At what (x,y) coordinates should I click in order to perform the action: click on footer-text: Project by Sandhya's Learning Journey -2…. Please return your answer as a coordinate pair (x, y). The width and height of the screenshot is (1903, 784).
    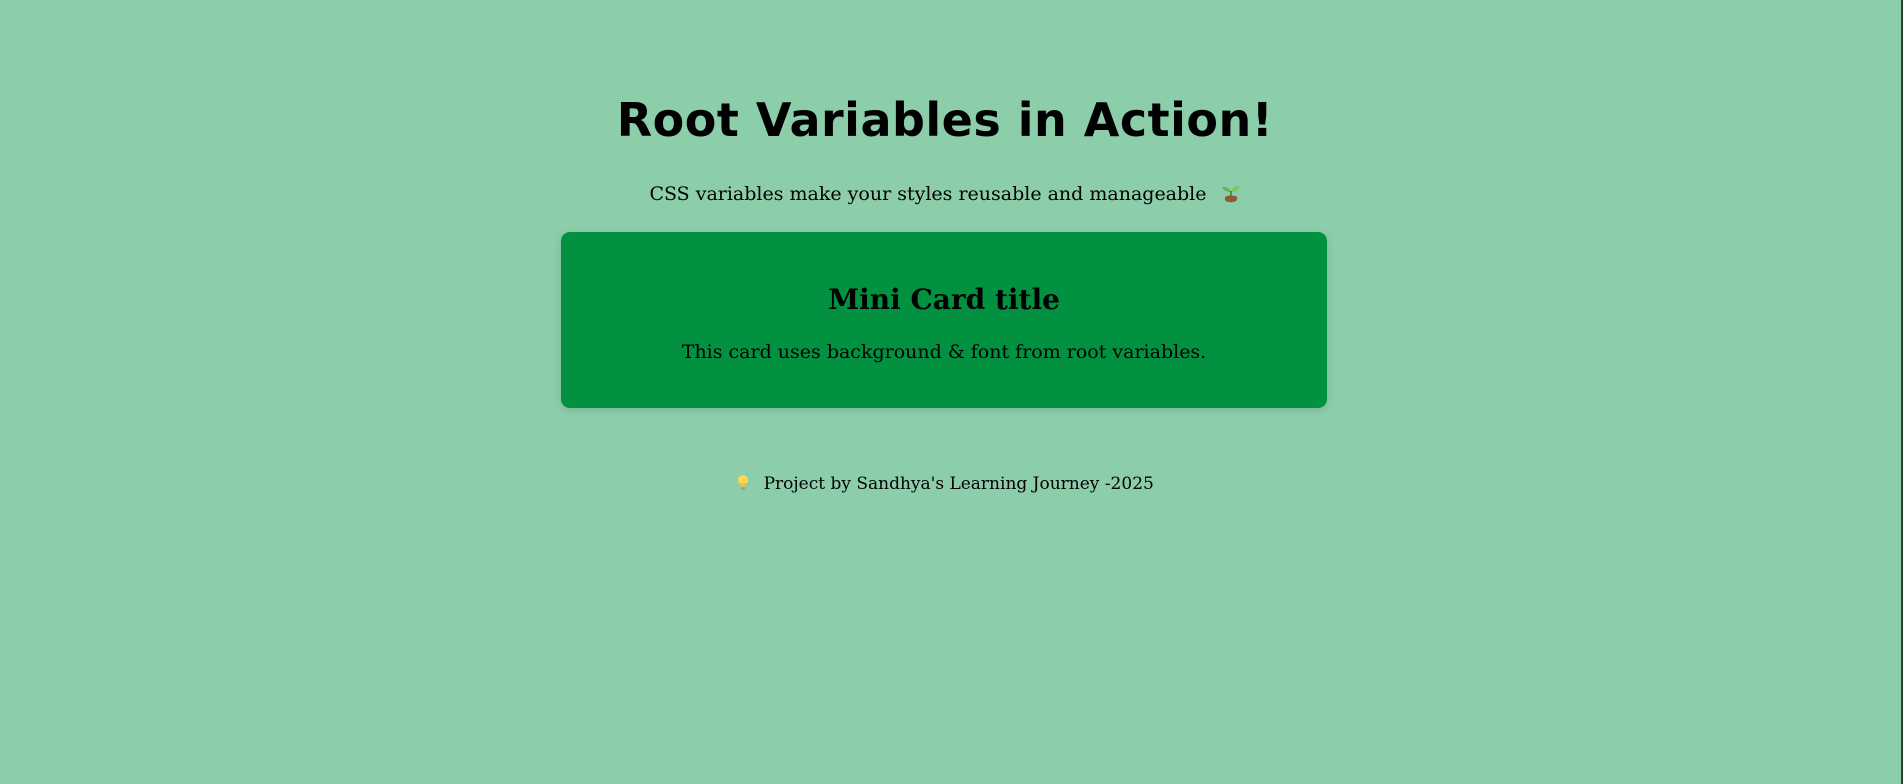
    Looking at the image, I should click on (958, 484).